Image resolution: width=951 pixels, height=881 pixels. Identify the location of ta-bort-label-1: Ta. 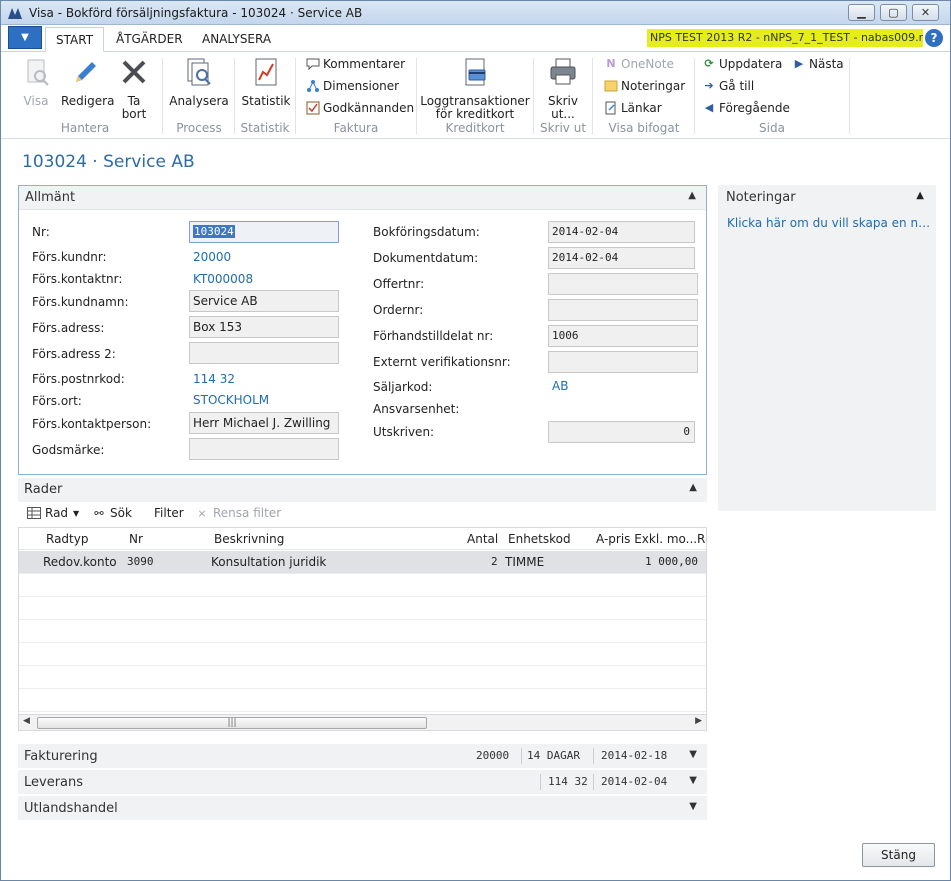
(134, 101).